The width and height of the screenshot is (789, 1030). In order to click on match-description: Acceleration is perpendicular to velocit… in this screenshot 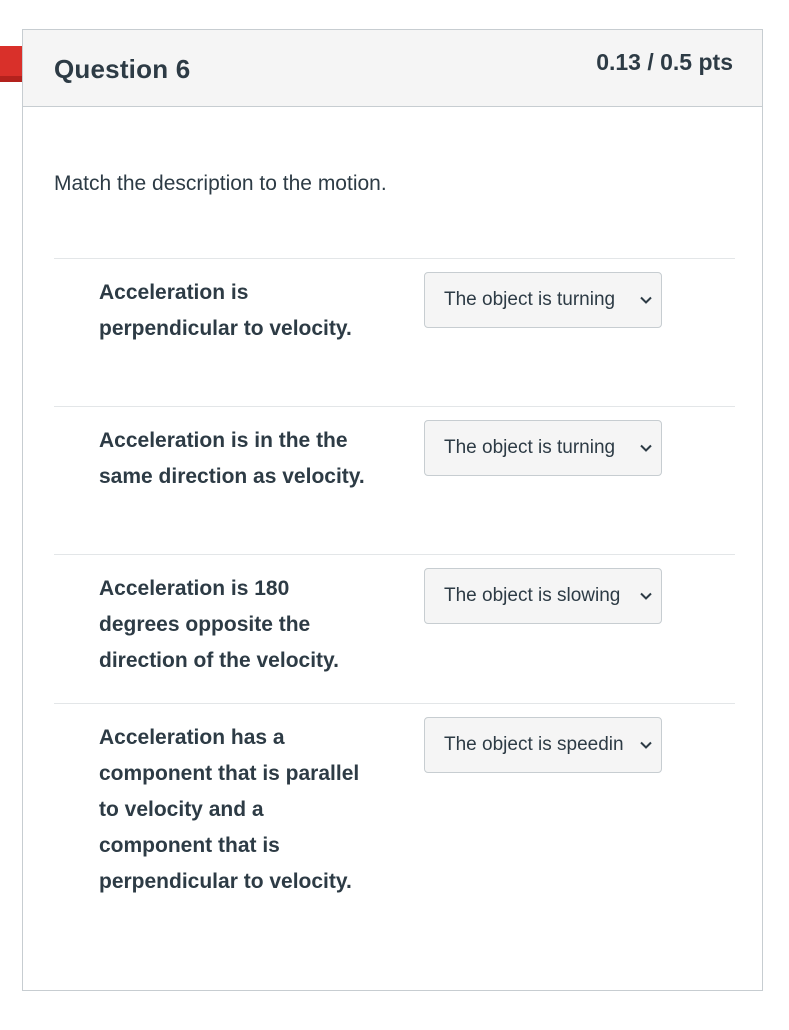, I will do `click(225, 310)`.